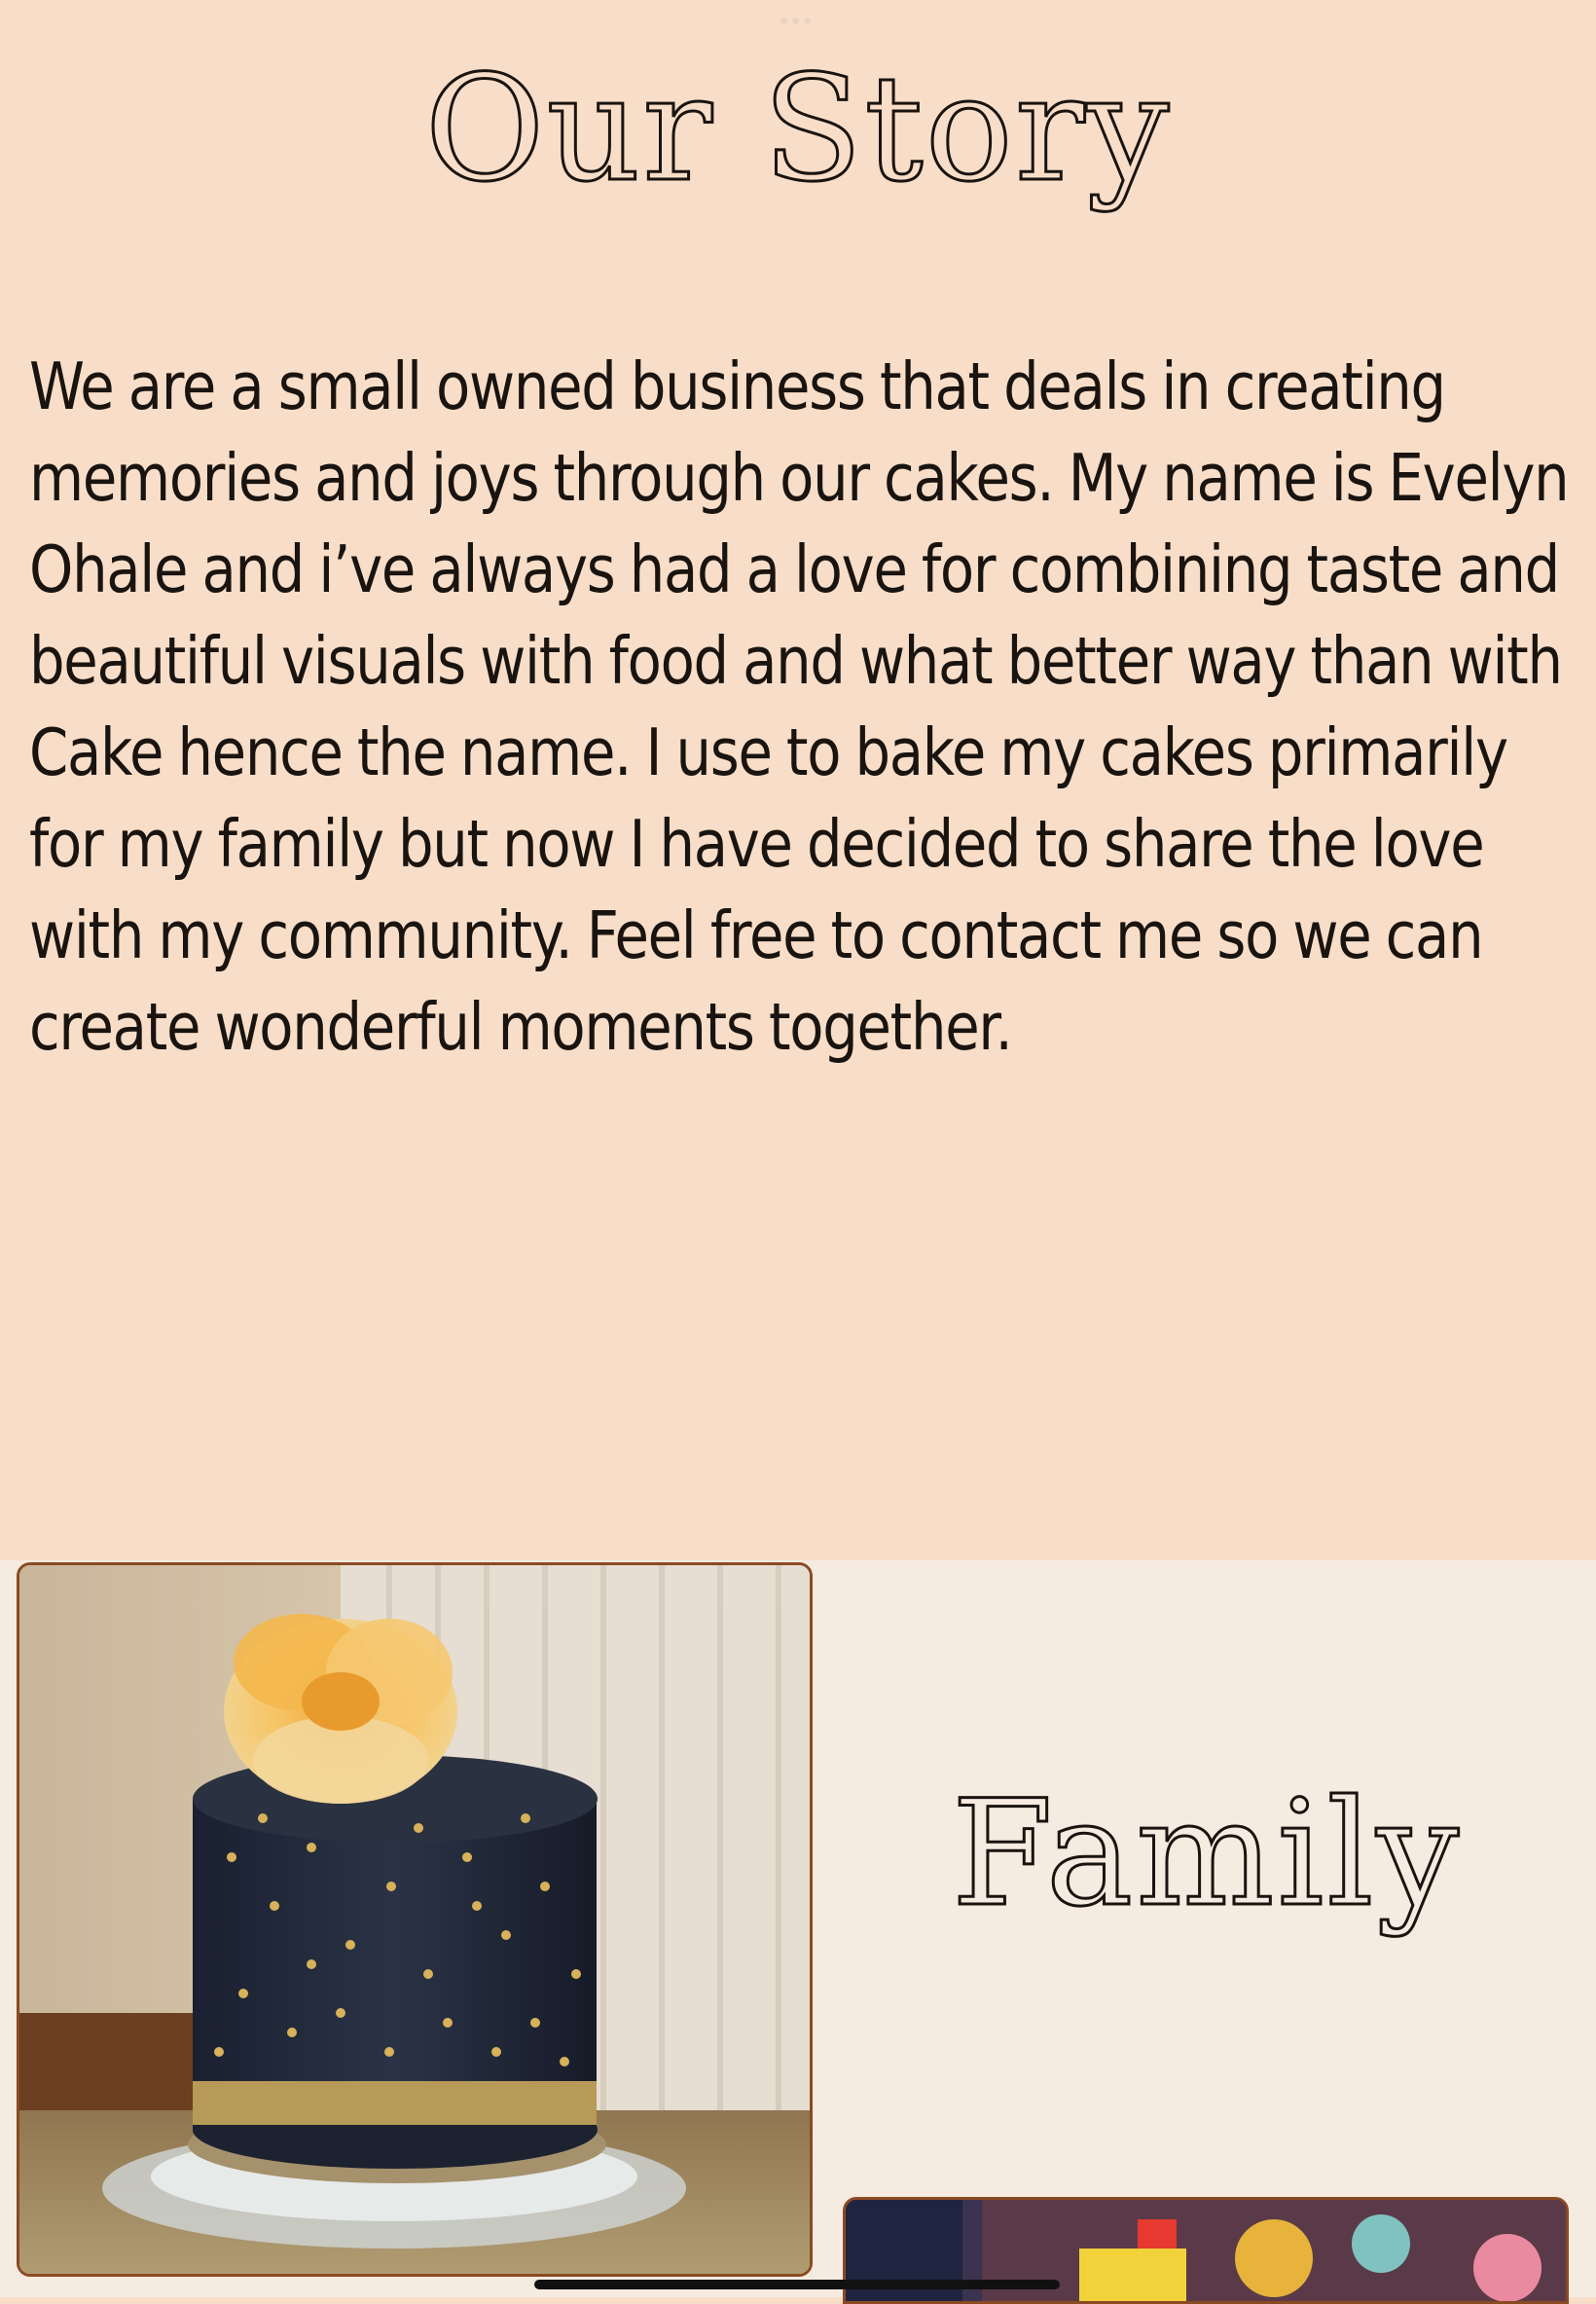  What do you see at coordinates (797, 2284) in the screenshot?
I see `home-indicator` at bounding box center [797, 2284].